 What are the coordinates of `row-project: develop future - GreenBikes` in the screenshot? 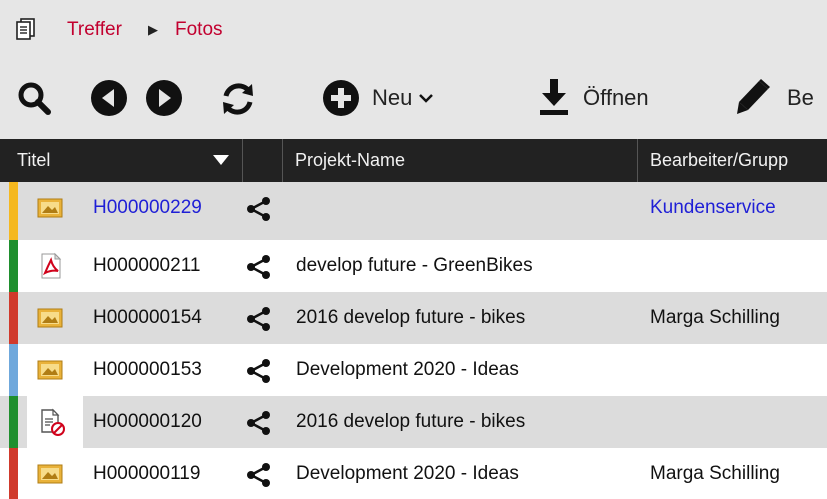 It's located at (414, 265).